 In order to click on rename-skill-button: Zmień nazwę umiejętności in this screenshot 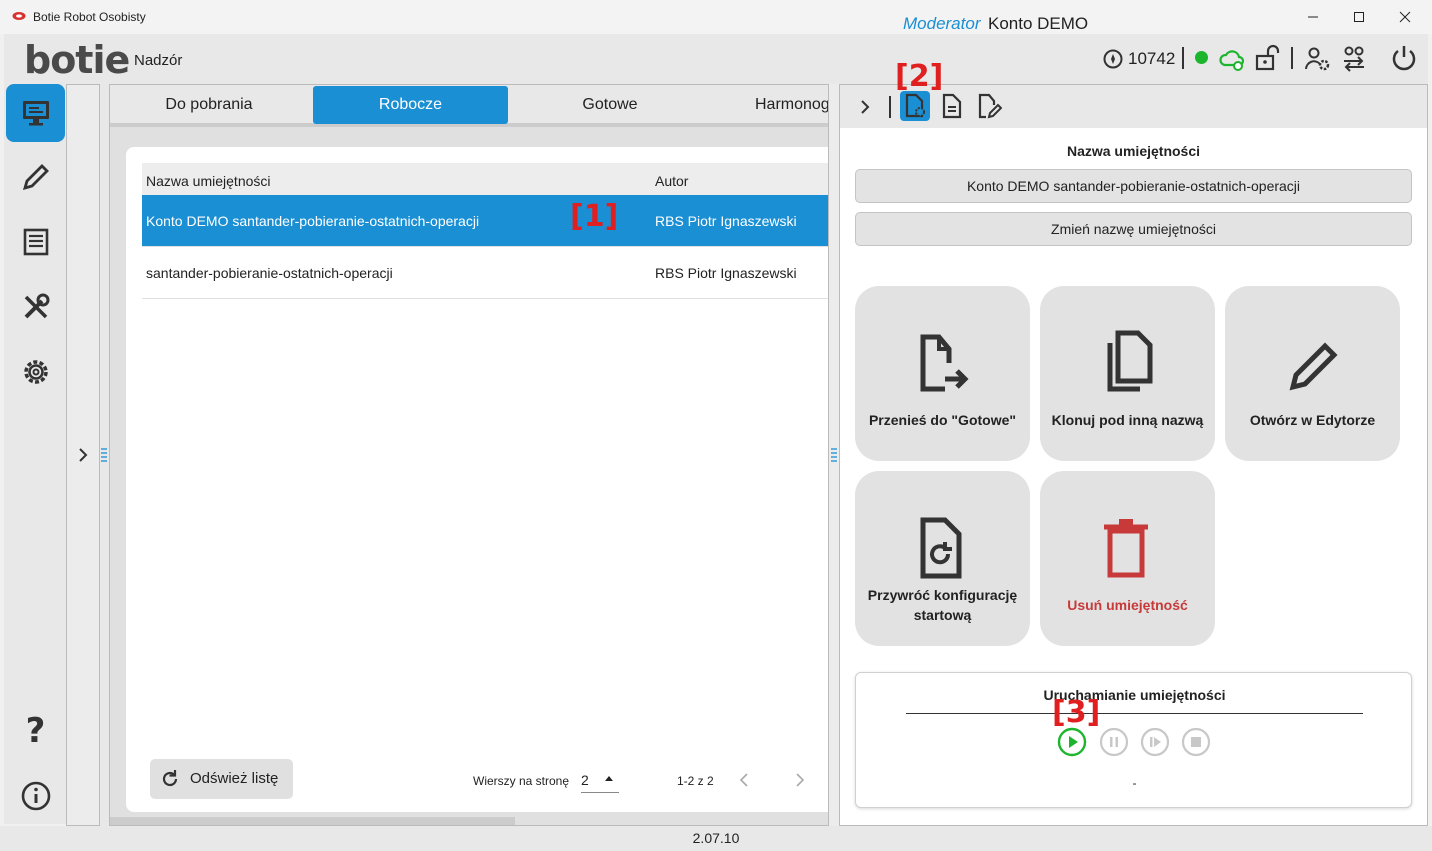, I will do `click(1133, 229)`.